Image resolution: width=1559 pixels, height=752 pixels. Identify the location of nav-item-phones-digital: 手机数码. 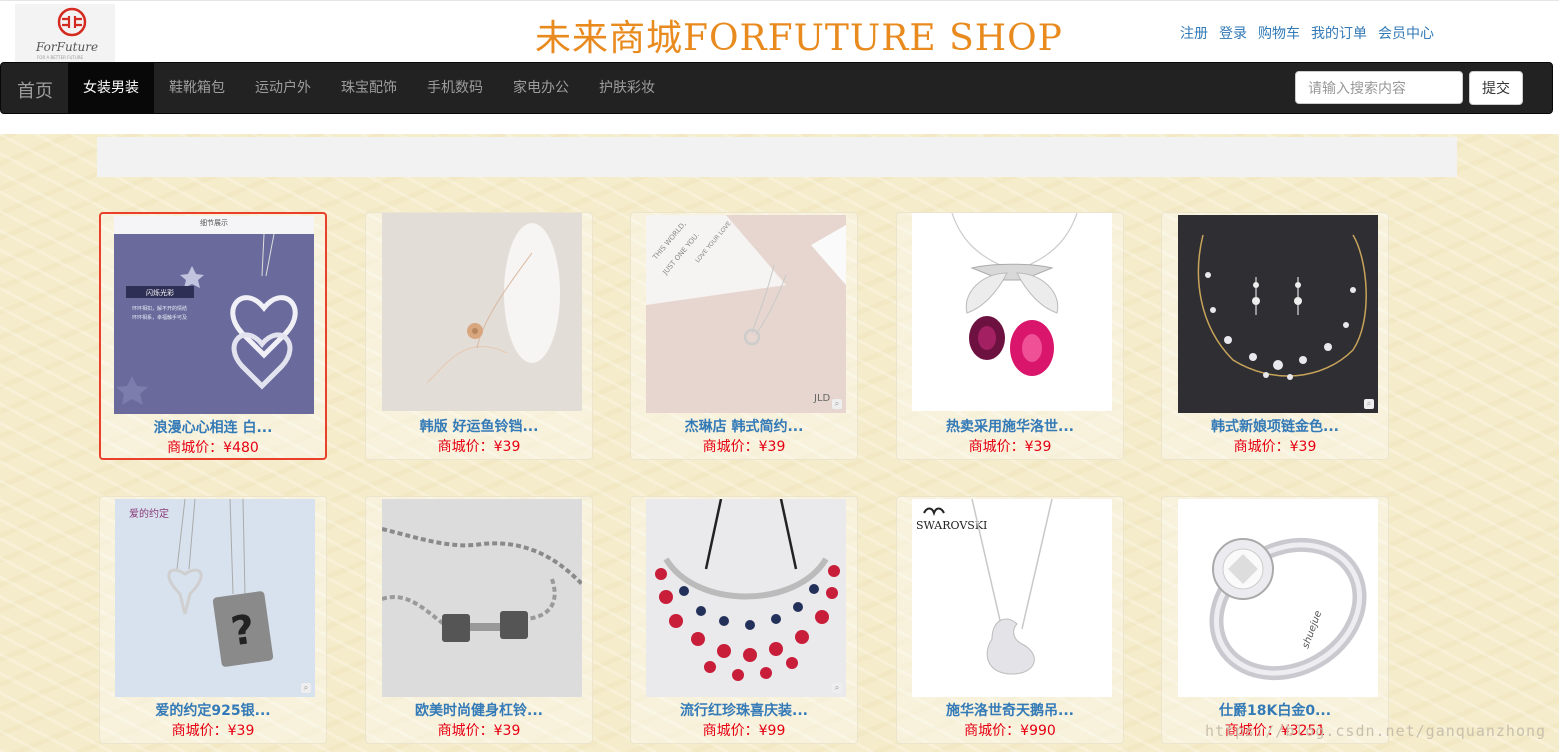
(455, 88).